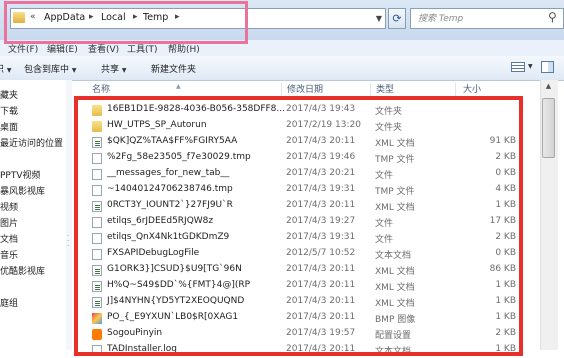 This screenshot has height=358, width=564. I want to click on sidebar-item: 最近访问的位置, so click(31, 142).